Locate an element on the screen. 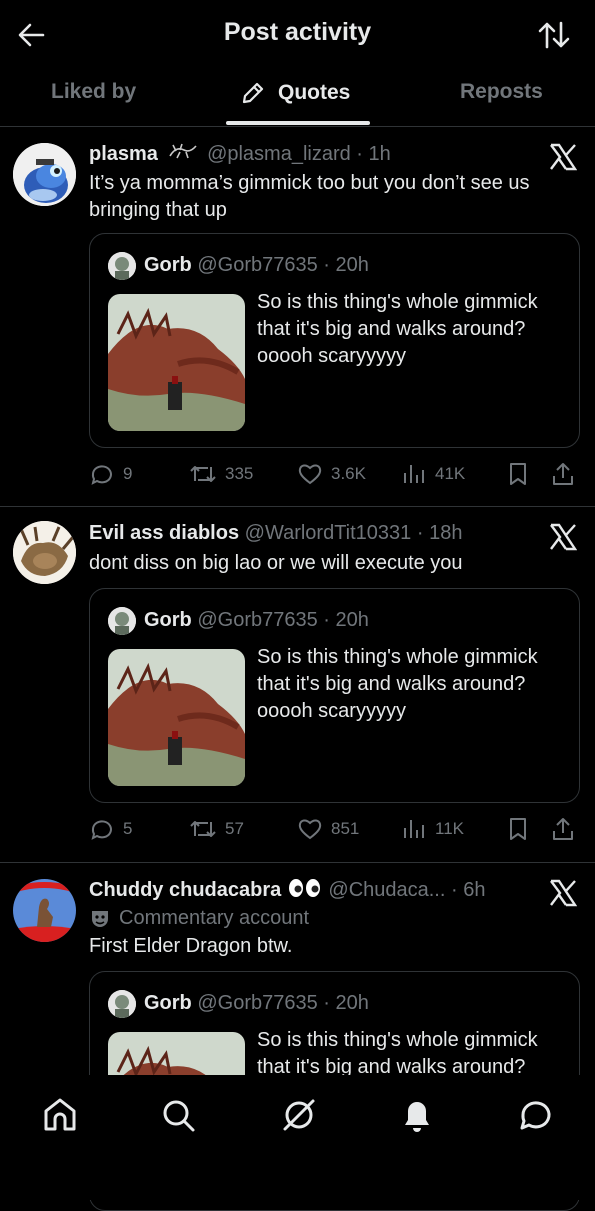 The width and height of the screenshot is (595, 1211). like-count: 851 is located at coordinates (345, 828).